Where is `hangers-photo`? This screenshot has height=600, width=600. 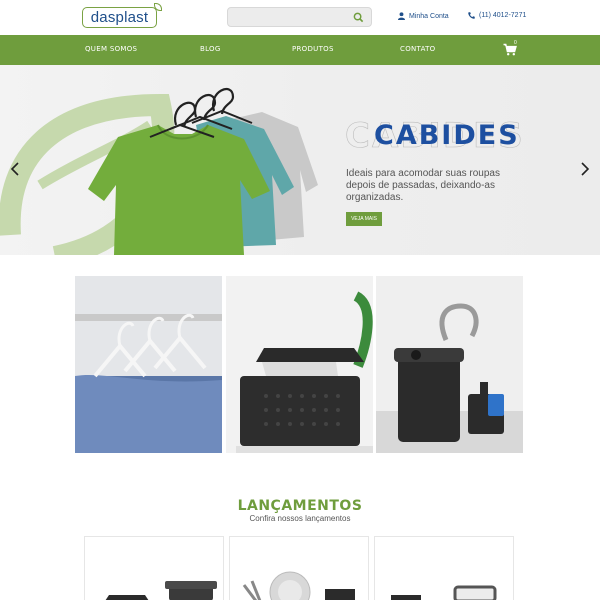 hangers-photo is located at coordinates (148, 364).